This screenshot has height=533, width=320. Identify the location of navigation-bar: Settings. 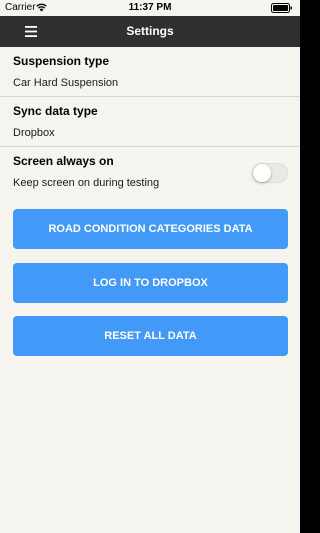
(150, 31).